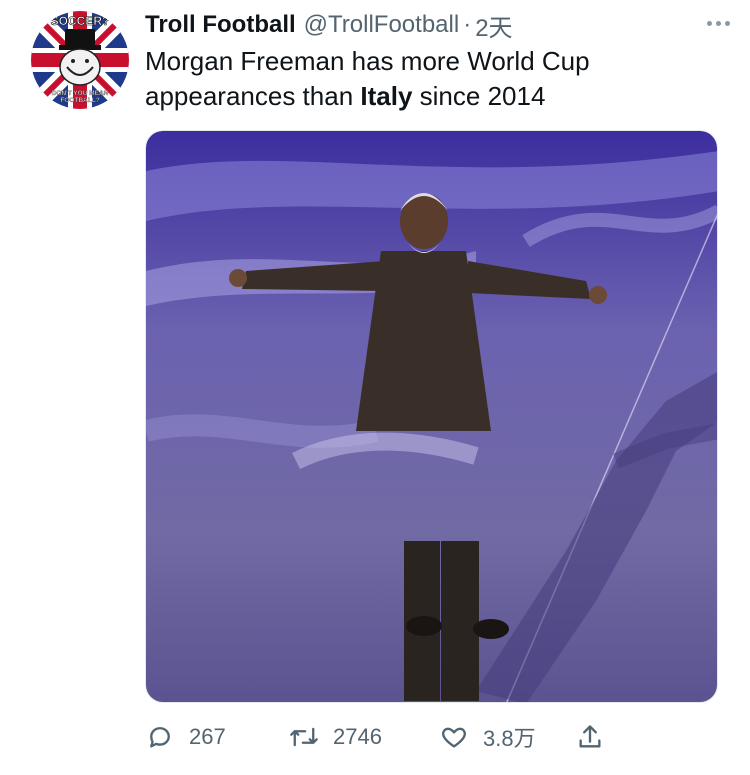 This screenshot has width=750, height=775. I want to click on share-icon, so click(590, 737).